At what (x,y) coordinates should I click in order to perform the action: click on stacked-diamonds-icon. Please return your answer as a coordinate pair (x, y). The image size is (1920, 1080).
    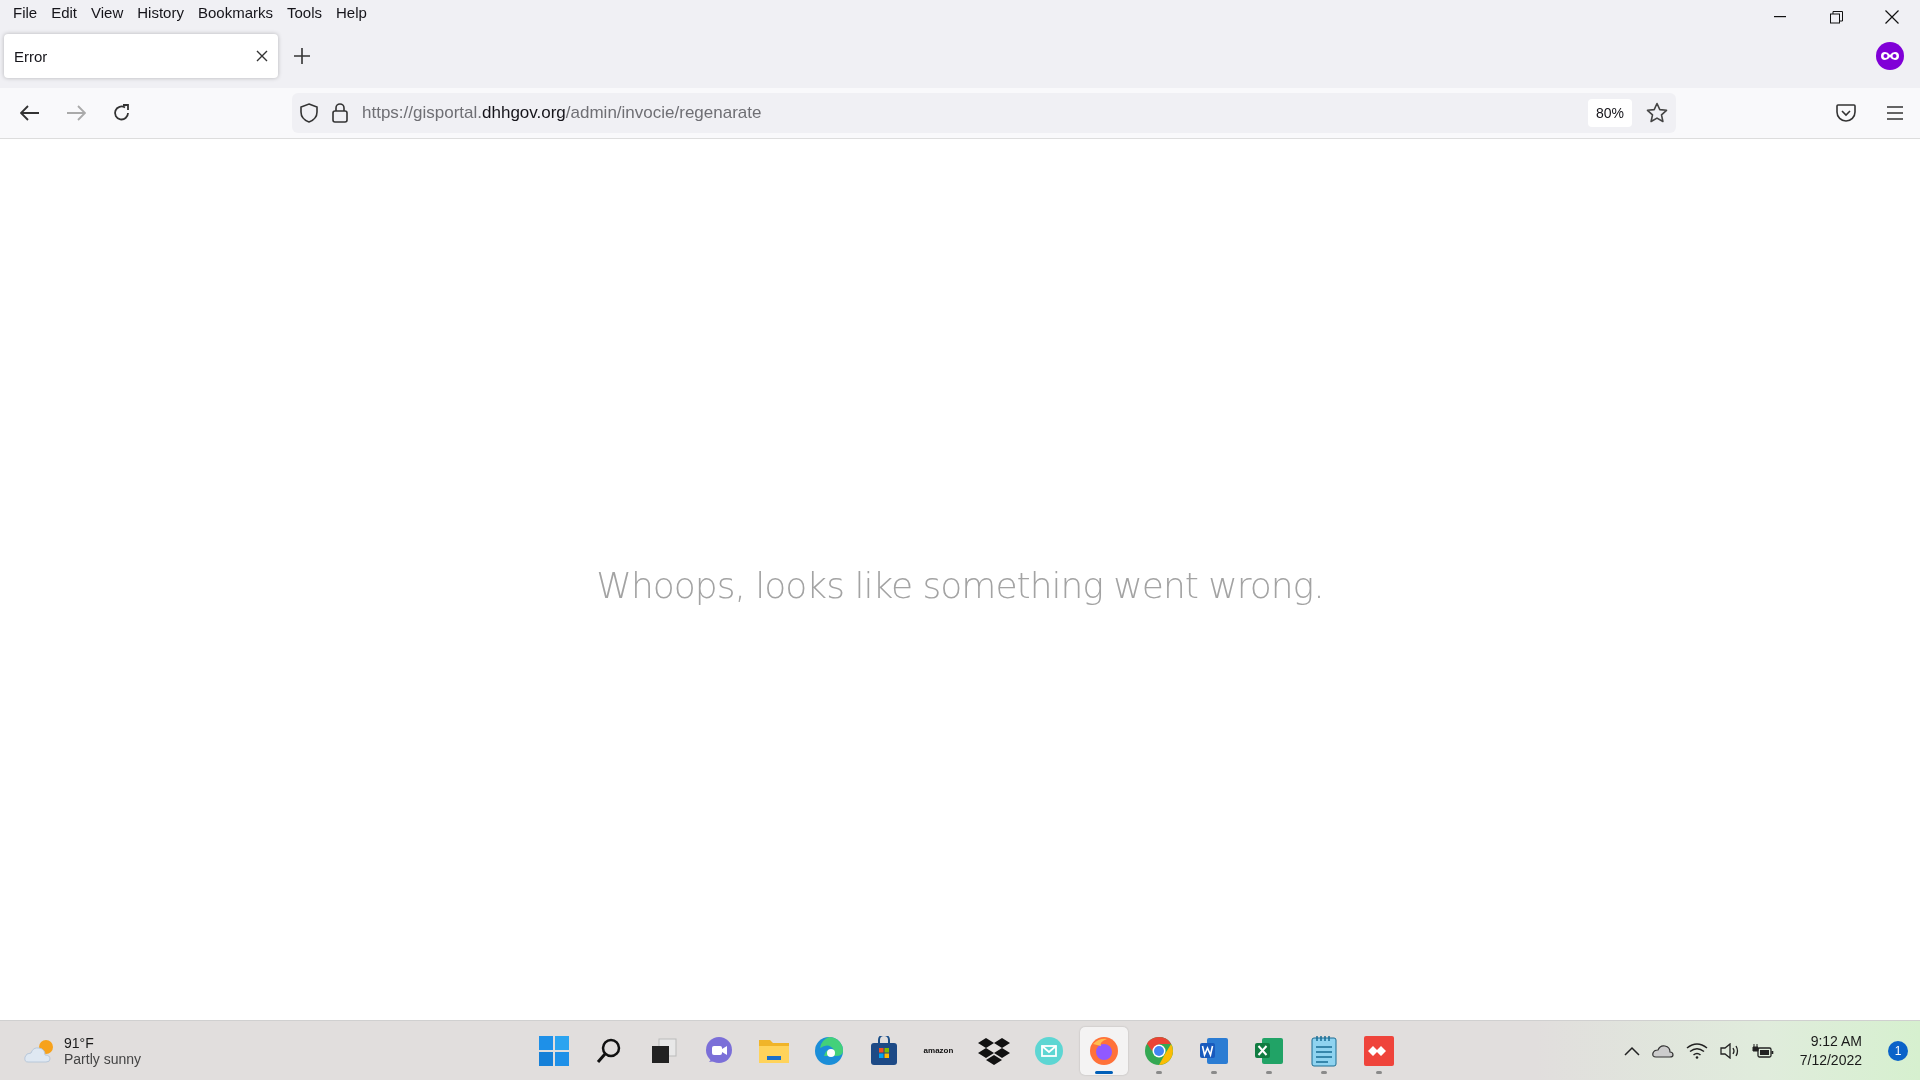
    Looking at the image, I should click on (993, 1050).